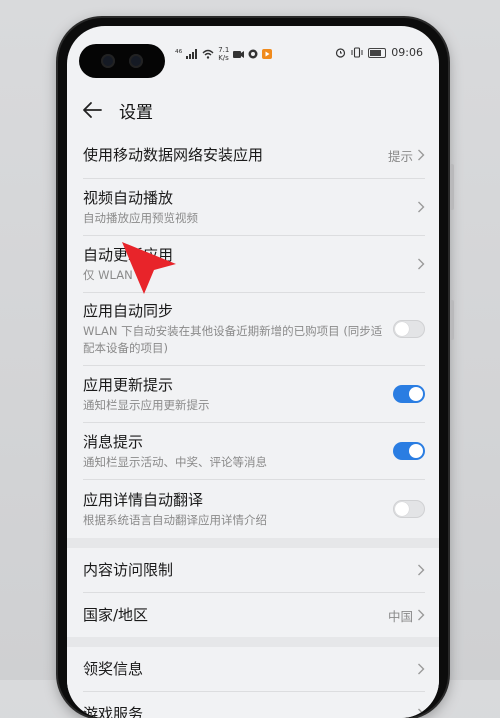  What do you see at coordinates (254, 207) in the screenshot?
I see `setting-video-autoplay: 视频自动播放 自动播放应用预览视频` at bounding box center [254, 207].